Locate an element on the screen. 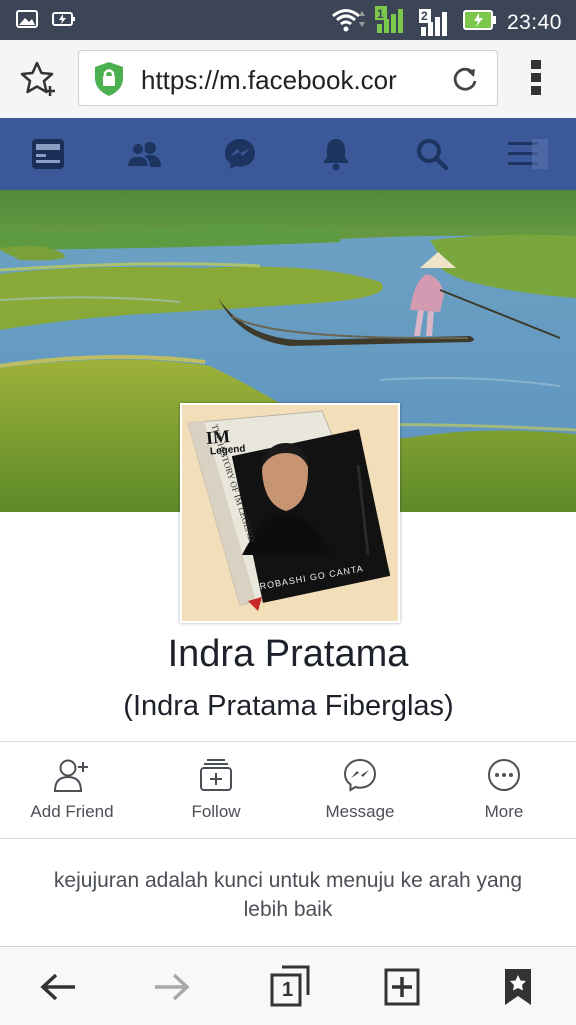  forward-arrow-icon is located at coordinates (172, 987).